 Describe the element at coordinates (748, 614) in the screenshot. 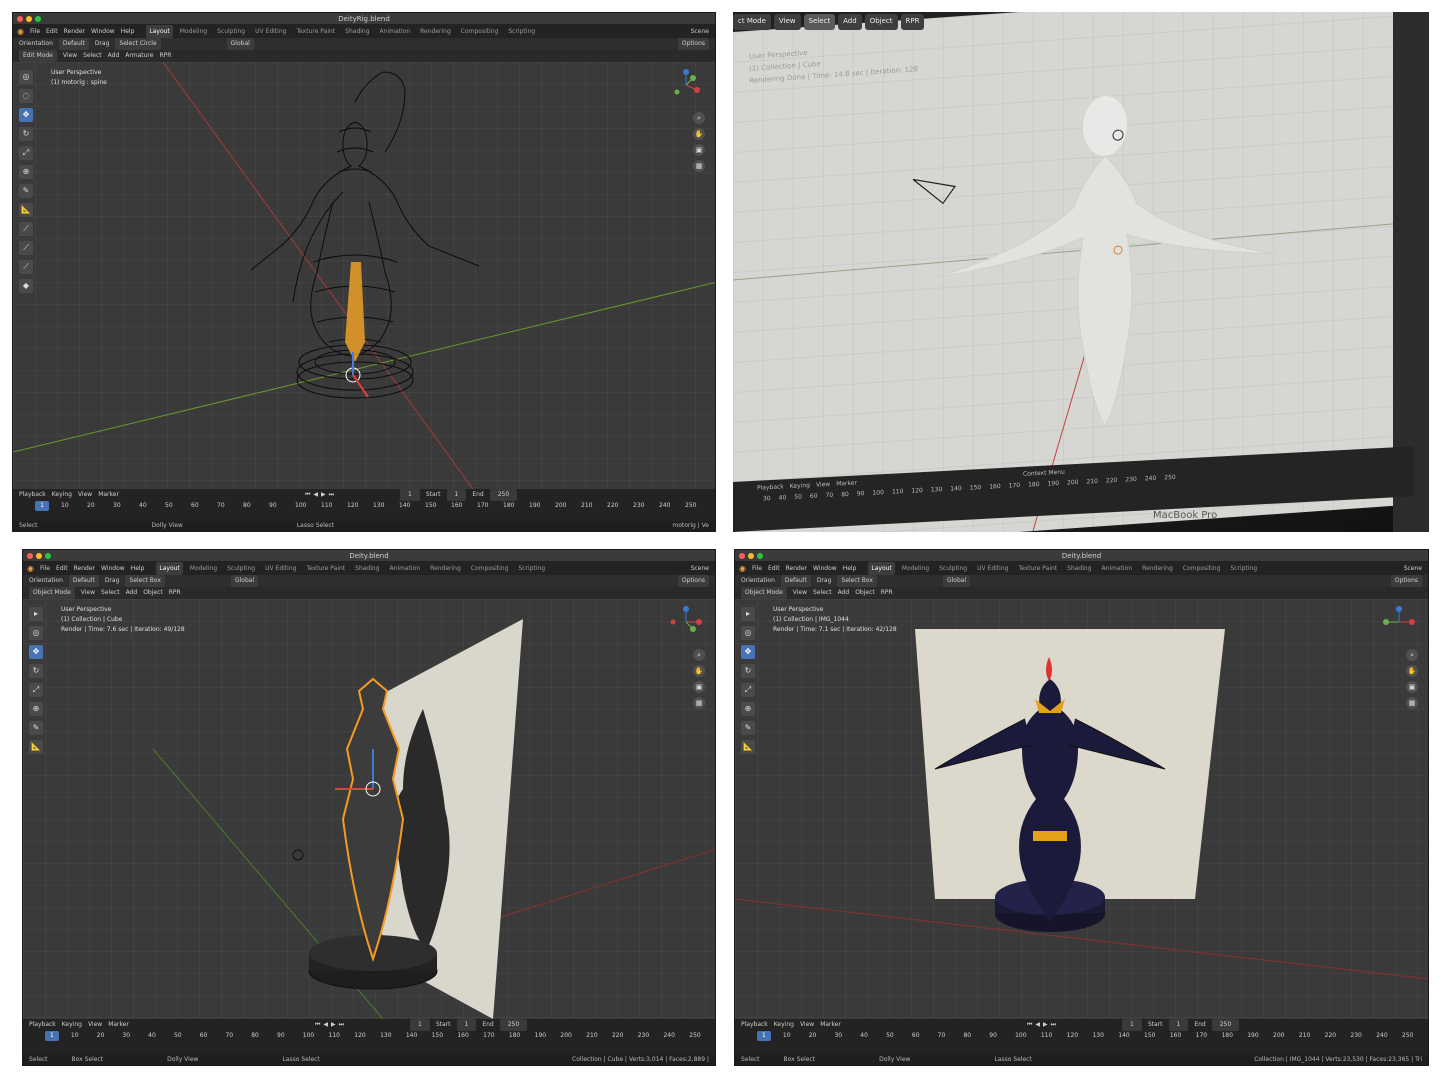

I see `select-box-icon: ▸` at that location.